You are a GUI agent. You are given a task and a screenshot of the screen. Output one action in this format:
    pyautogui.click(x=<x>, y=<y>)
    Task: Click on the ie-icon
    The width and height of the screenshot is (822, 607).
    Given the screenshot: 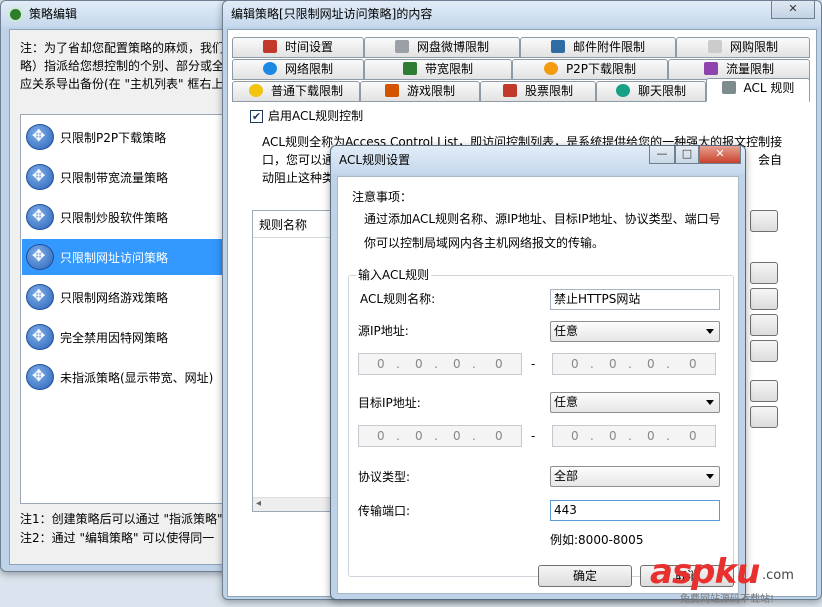 What is the action you would take?
    pyautogui.click(x=269, y=68)
    